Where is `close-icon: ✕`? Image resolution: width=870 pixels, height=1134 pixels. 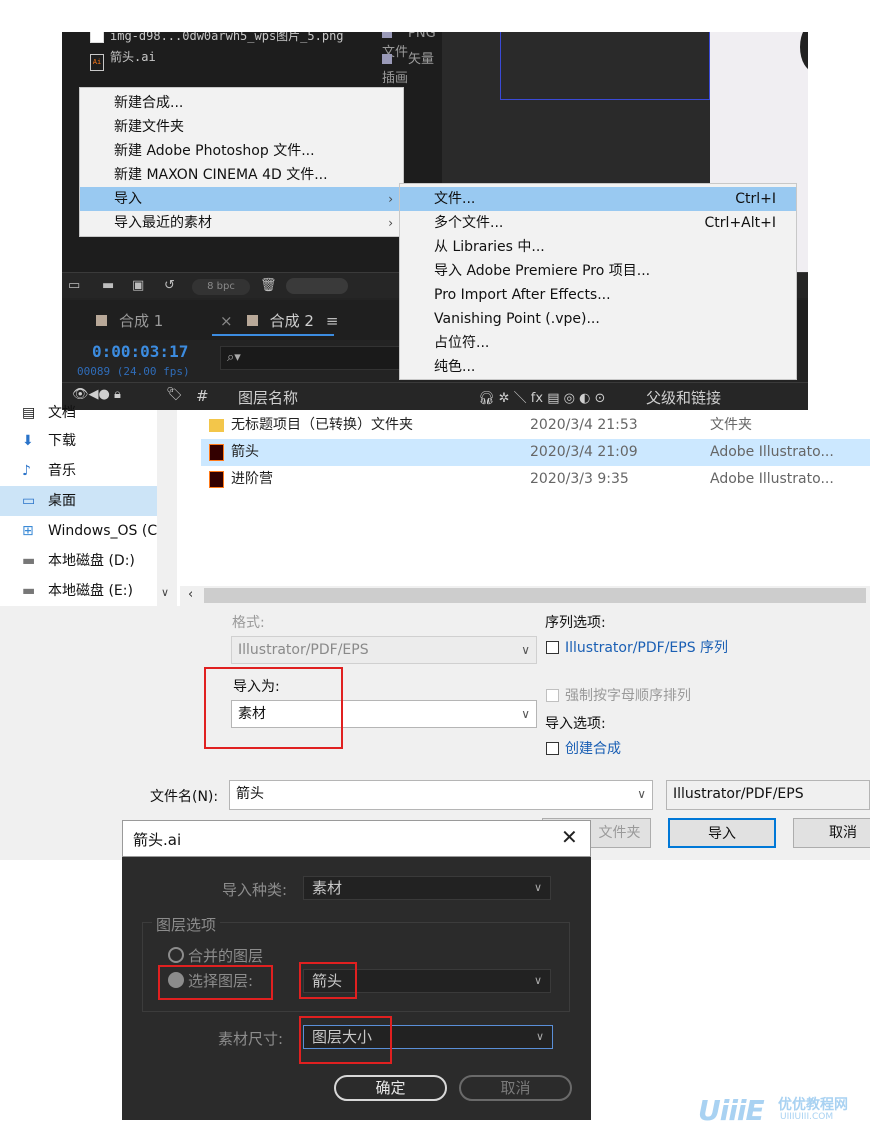 close-icon: ✕ is located at coordinates (569, 837).